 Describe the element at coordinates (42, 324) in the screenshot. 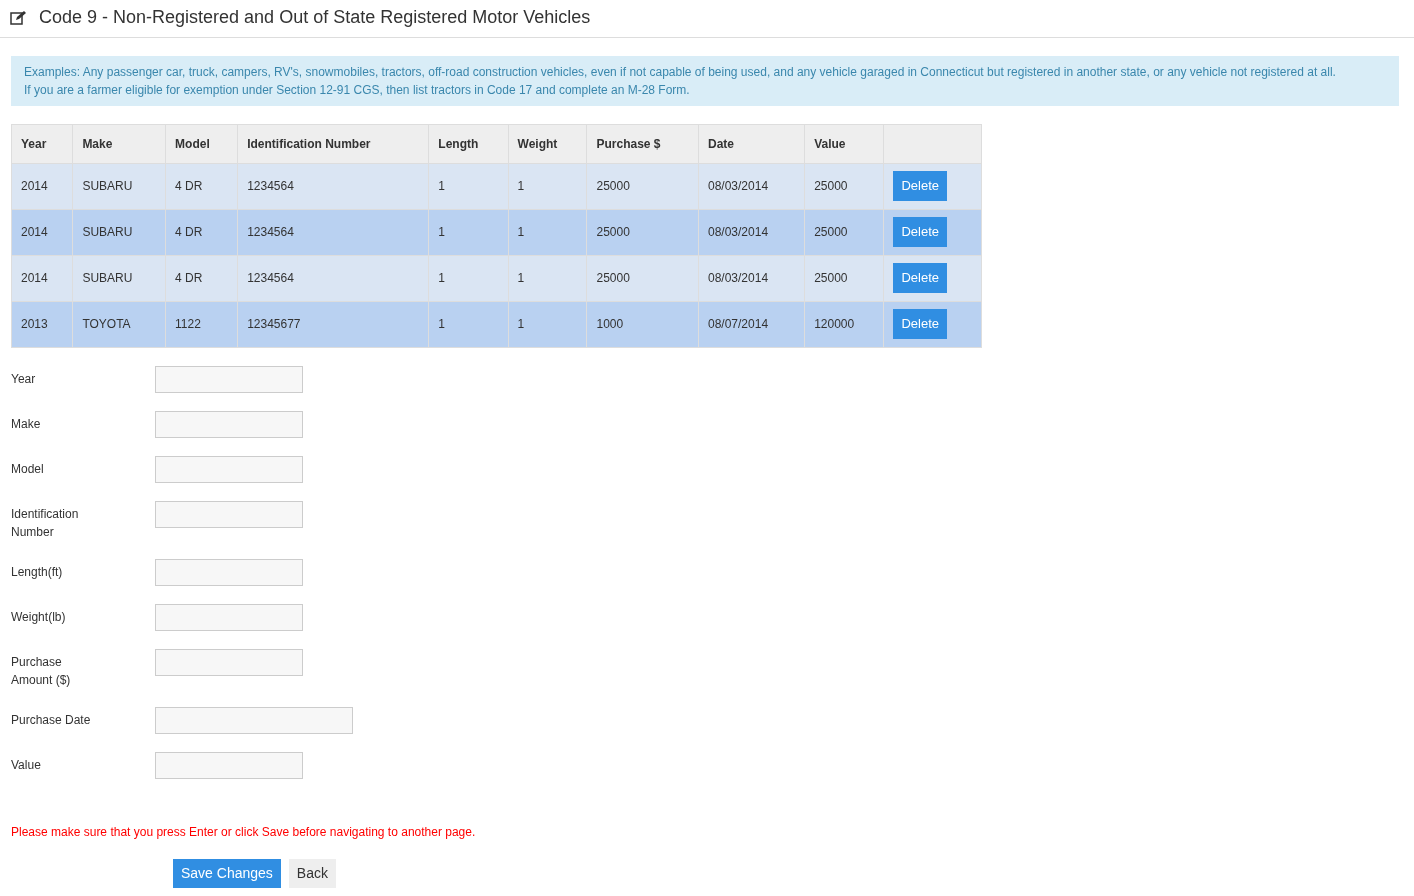

I see `table-cell: 2013` at that location.